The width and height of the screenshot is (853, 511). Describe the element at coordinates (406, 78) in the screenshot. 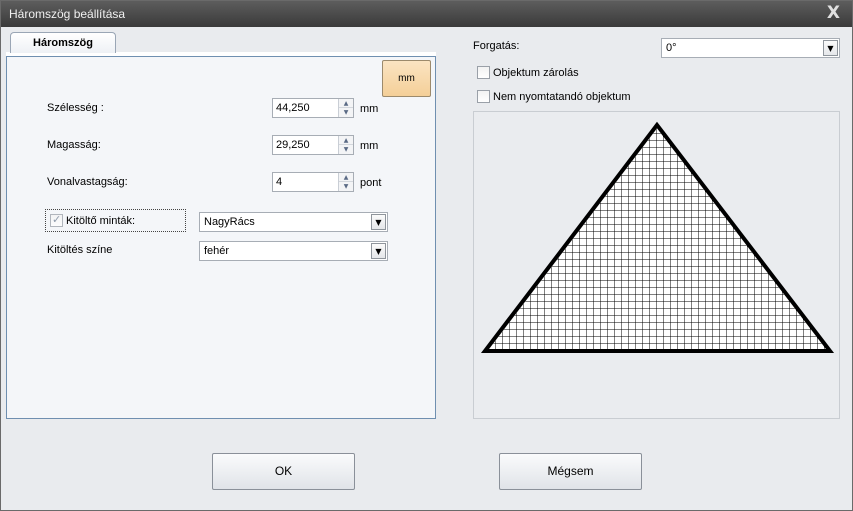

I see `unit-toggle-button: mm` at that location.